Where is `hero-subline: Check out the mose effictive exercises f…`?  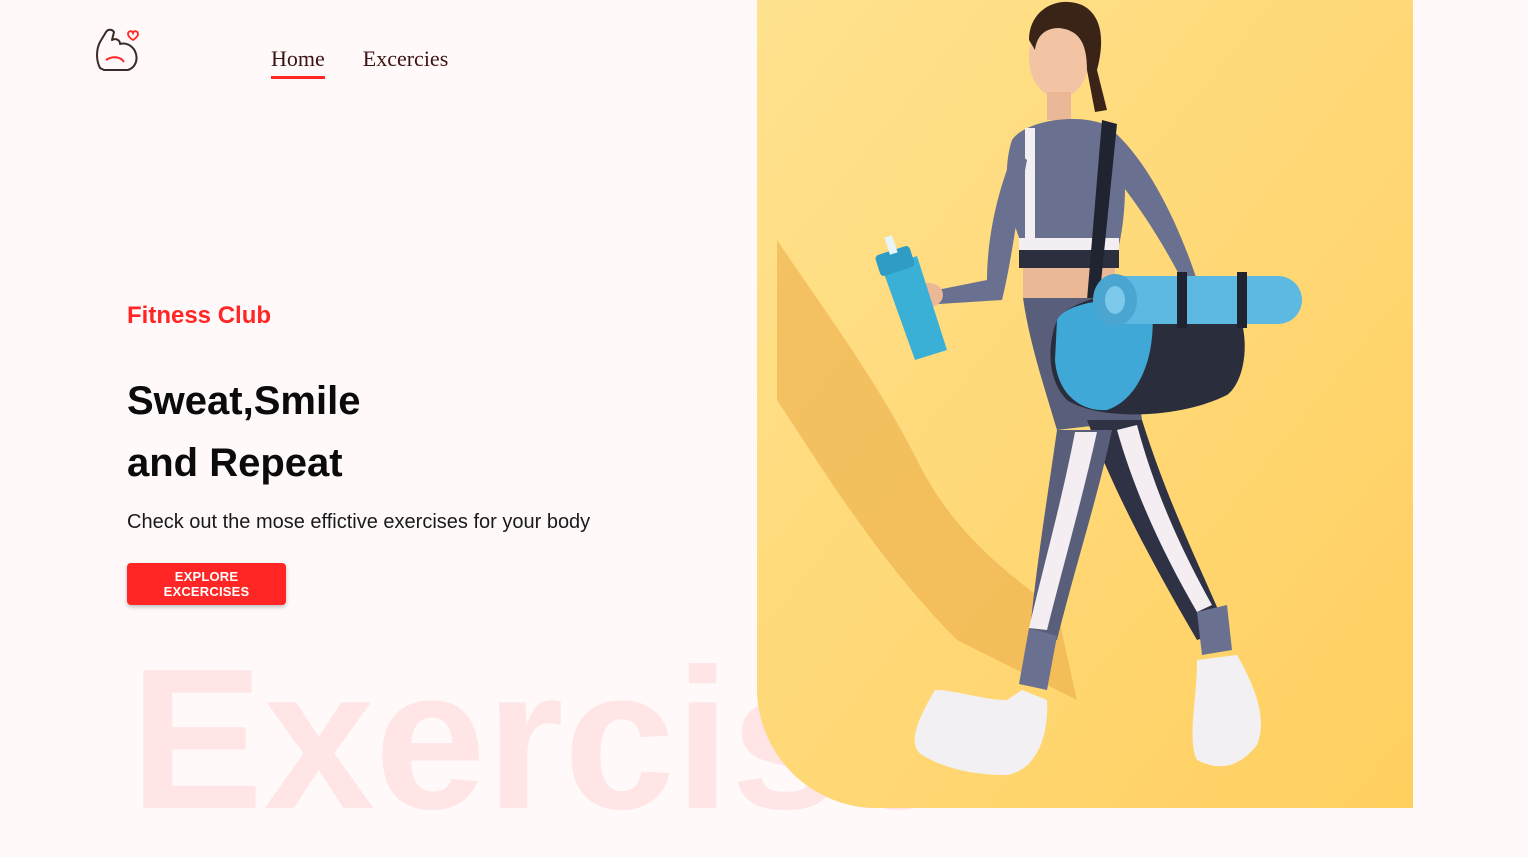
hero-subline: Check out the mose effictive exercises f… is located at coordinates (359, 522).